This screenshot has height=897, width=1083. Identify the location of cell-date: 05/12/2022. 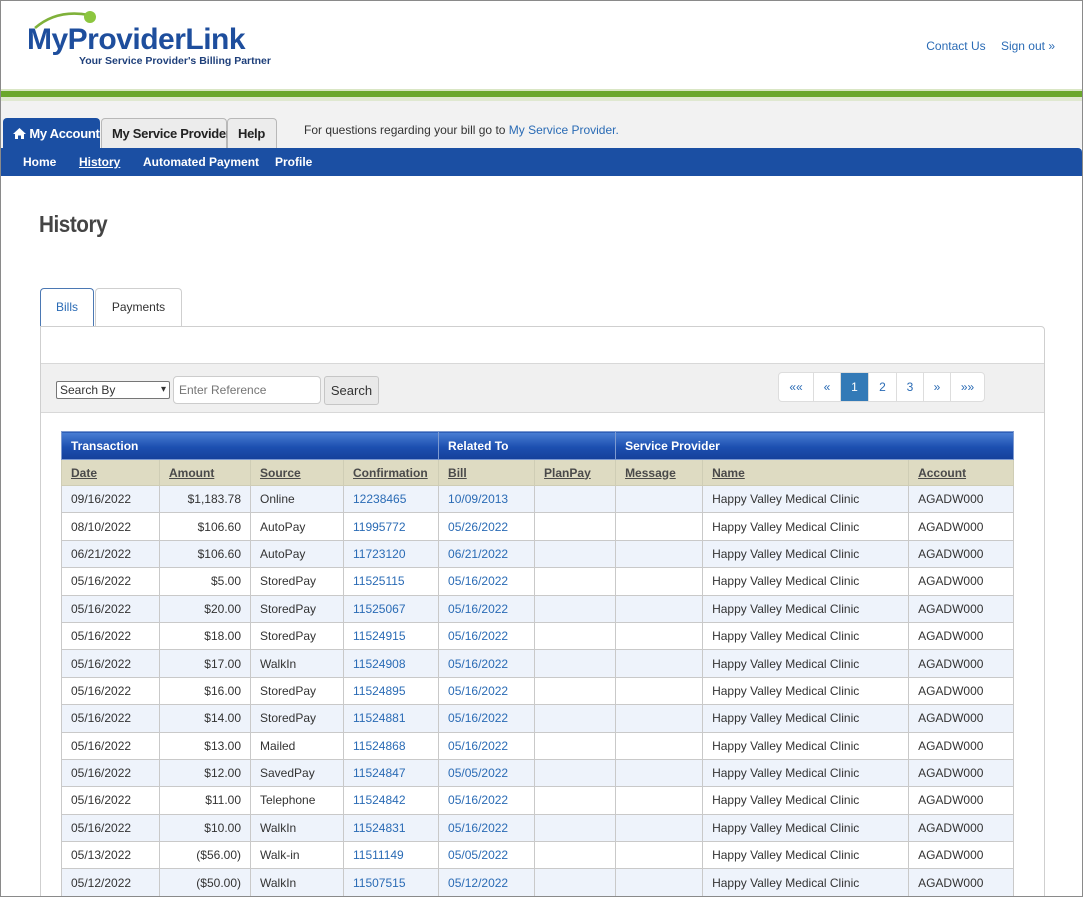
(110, 882).